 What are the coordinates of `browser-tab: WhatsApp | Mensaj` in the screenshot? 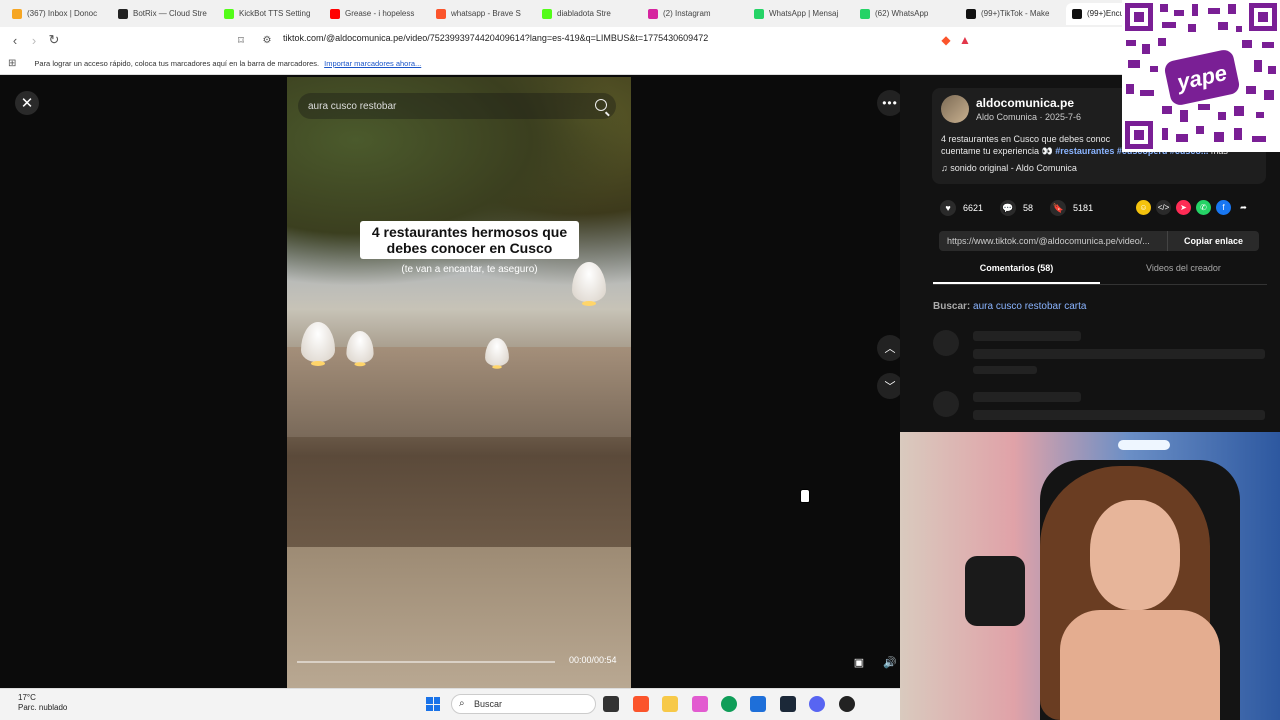 It's located at (800, 14).